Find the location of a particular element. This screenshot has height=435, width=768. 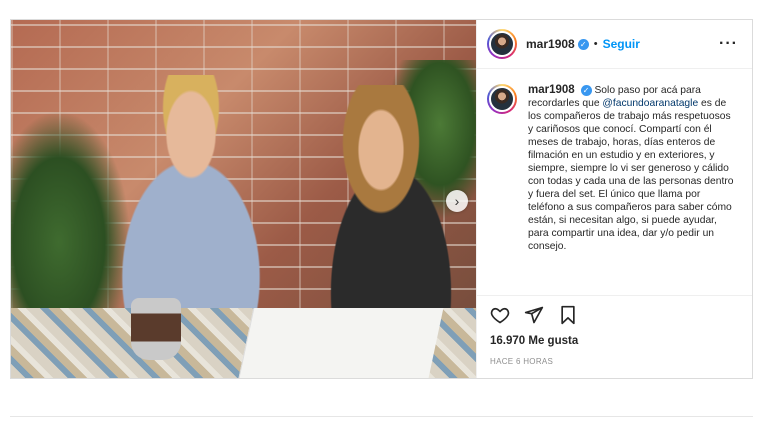

post-header: mar1908 ✓ • Seguir ··· is located at coordinates (614, 44).